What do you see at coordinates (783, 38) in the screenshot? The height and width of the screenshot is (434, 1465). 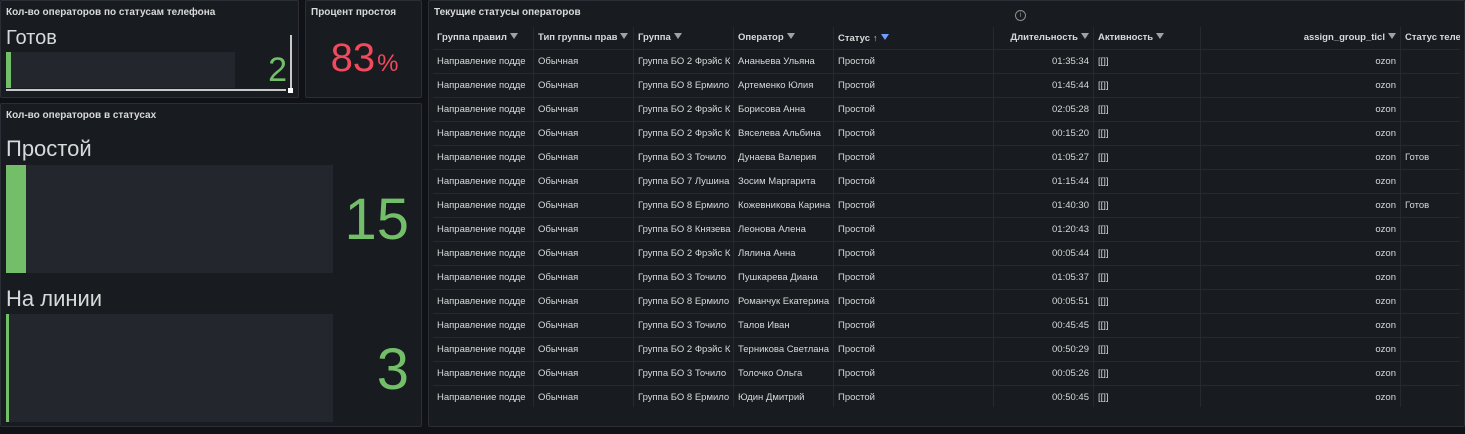 I see `column-header: Оператор` at bounding box center [783, 38].